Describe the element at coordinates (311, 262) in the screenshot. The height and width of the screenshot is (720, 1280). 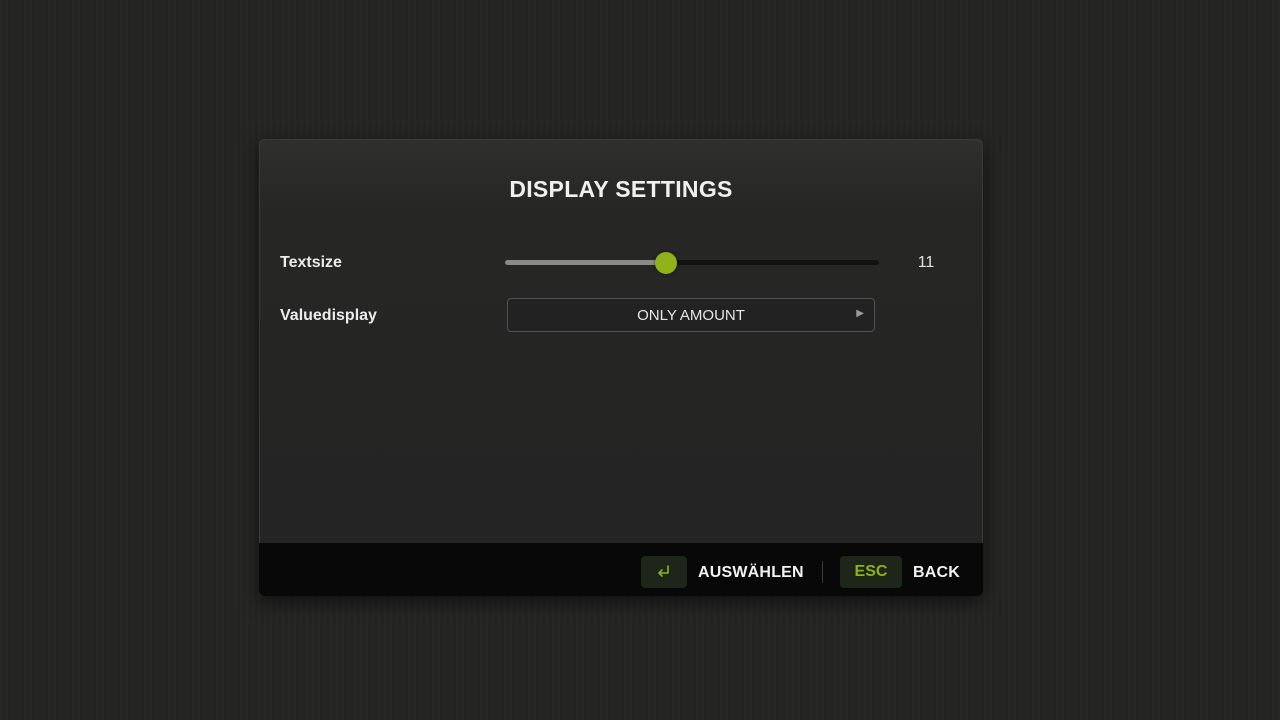
I see `textsize-label: Textsize` at that location.